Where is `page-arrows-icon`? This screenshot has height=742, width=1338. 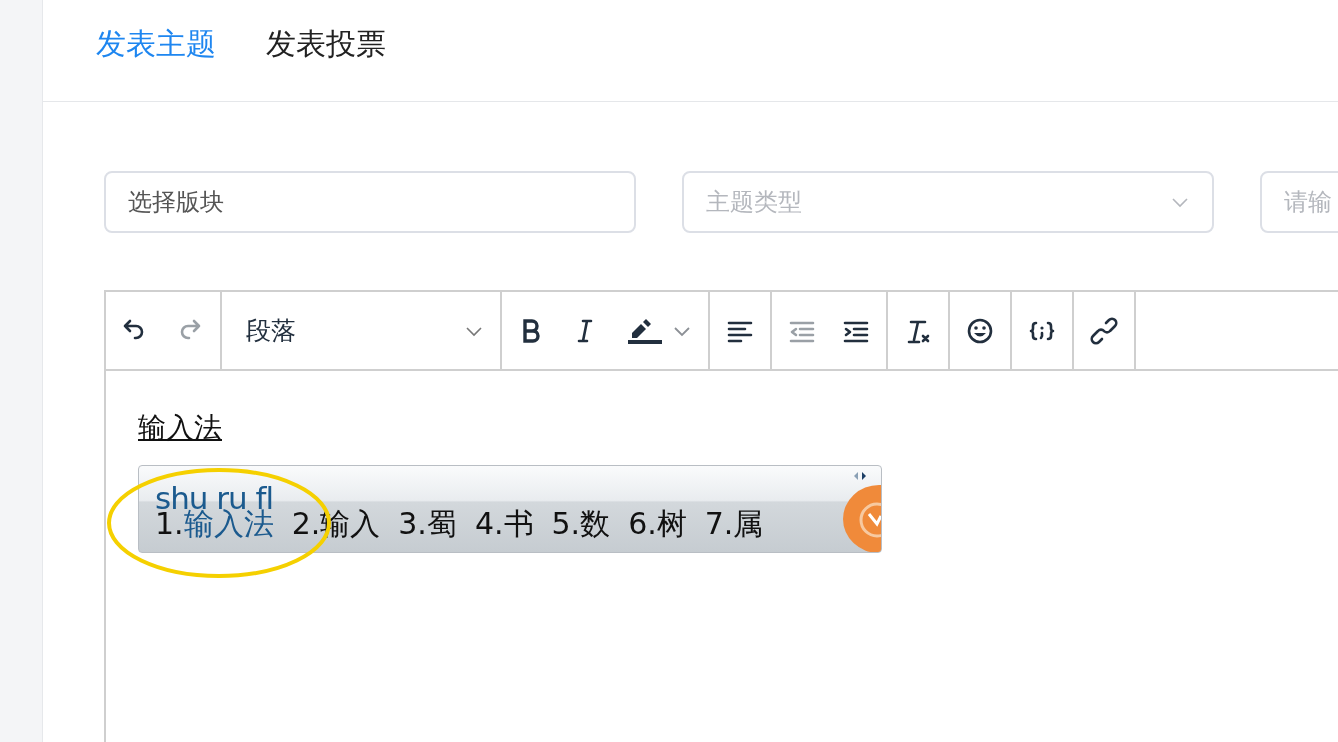
page-arrows-icon is located at coordinates (860, 476).